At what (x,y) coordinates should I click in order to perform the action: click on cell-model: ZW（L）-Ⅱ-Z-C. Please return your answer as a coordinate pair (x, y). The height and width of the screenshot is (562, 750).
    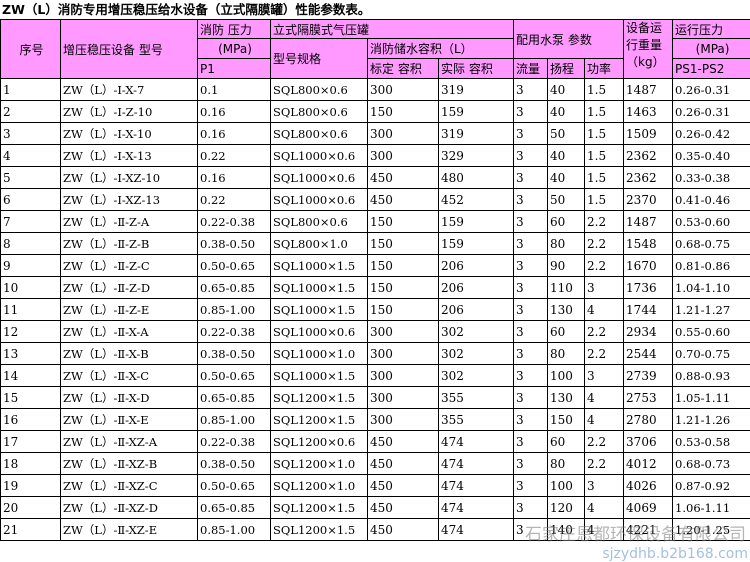
    Looking at the image, I should click on (129, 266).